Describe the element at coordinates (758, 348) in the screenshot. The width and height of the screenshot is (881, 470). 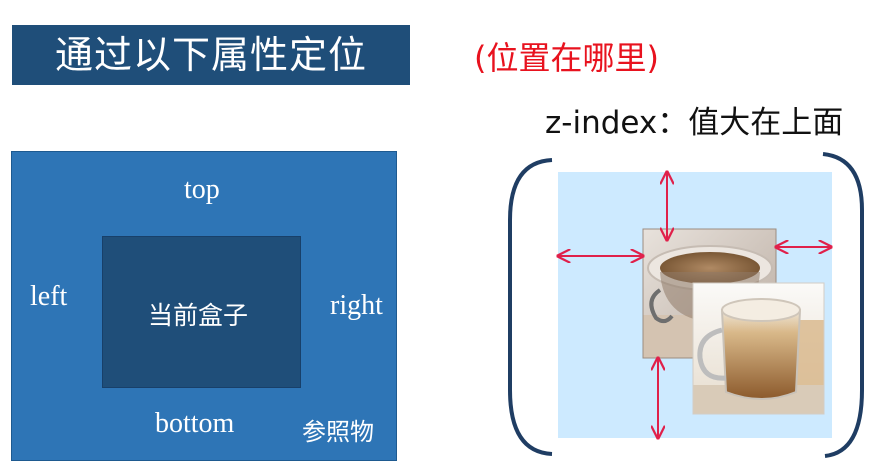
I see `latte-cup-photo` at that location.